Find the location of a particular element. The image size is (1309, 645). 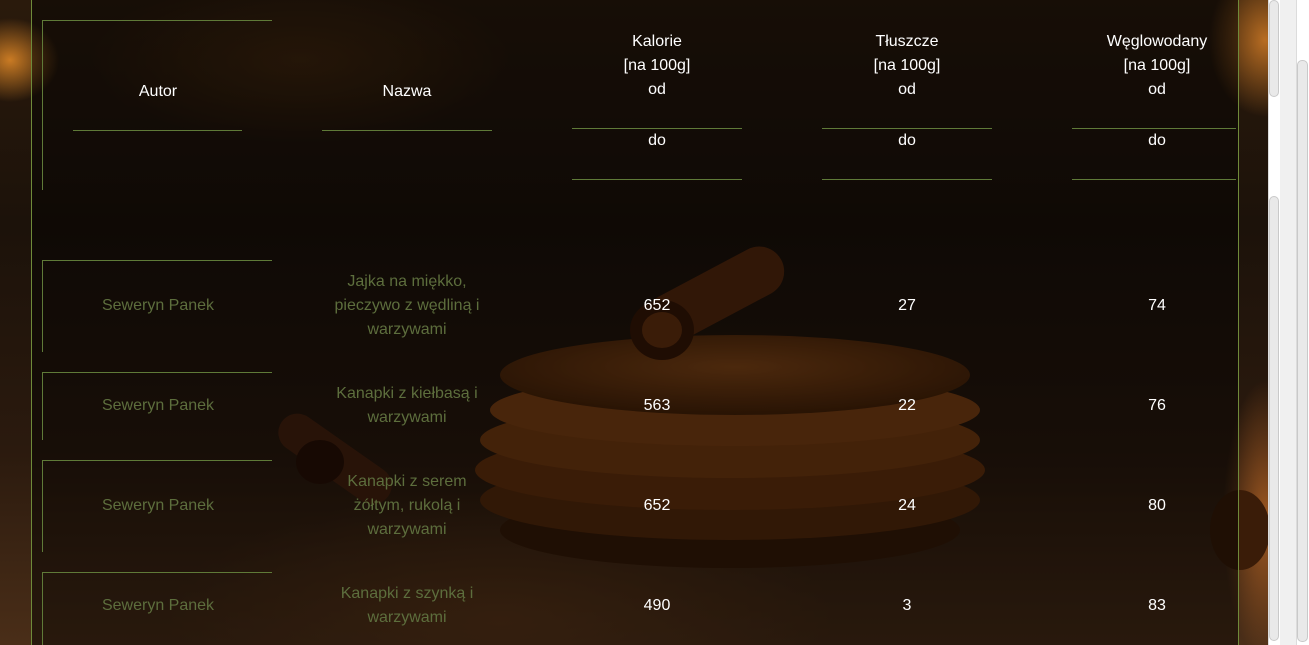

row-2-kalorie: 563 is located at coordinates (657, 405).